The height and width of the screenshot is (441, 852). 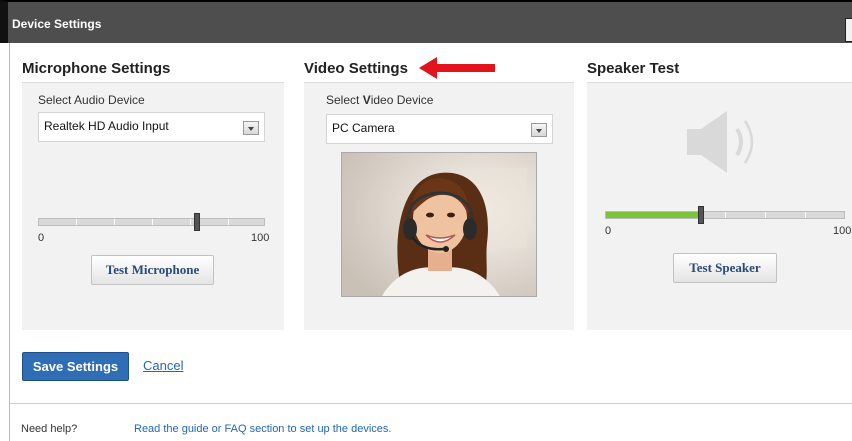 What do you see at coordinates (151, 222) in the screenshot?
I see `microphone-volume-slider` at bounding box center [151, 222].